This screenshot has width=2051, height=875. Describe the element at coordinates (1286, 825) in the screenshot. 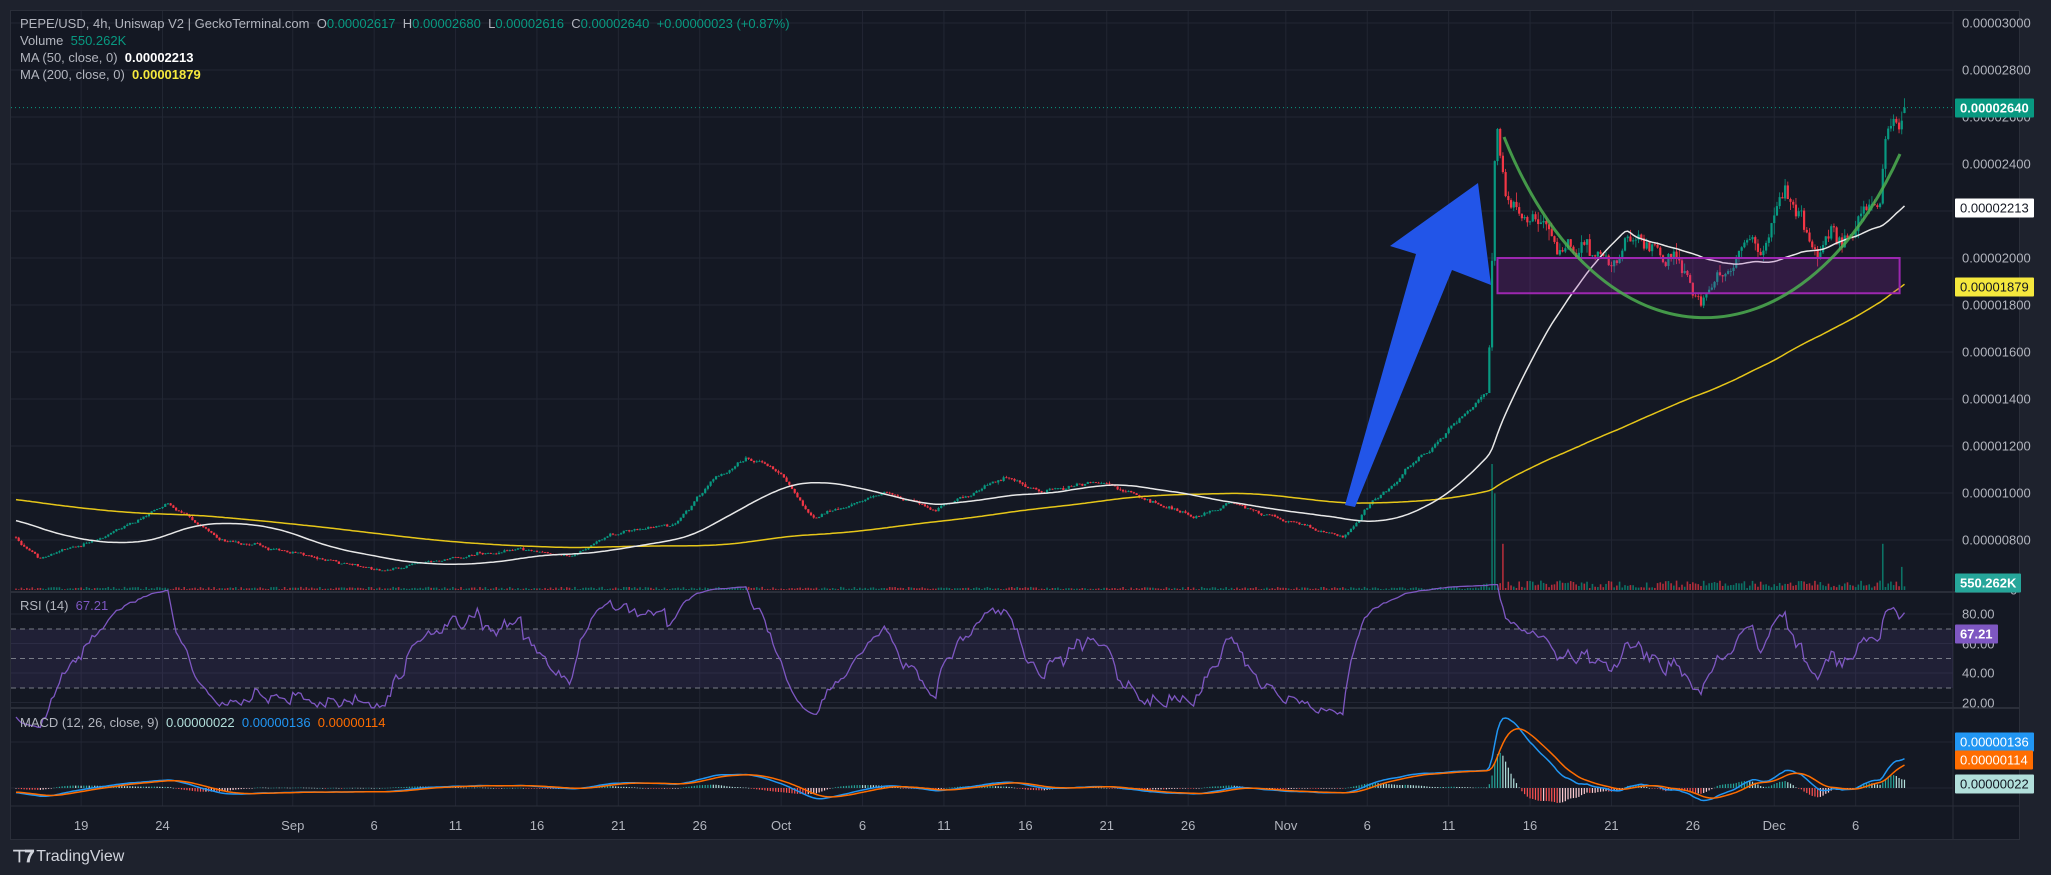

I see `time-axis-label: Nov` at that location.